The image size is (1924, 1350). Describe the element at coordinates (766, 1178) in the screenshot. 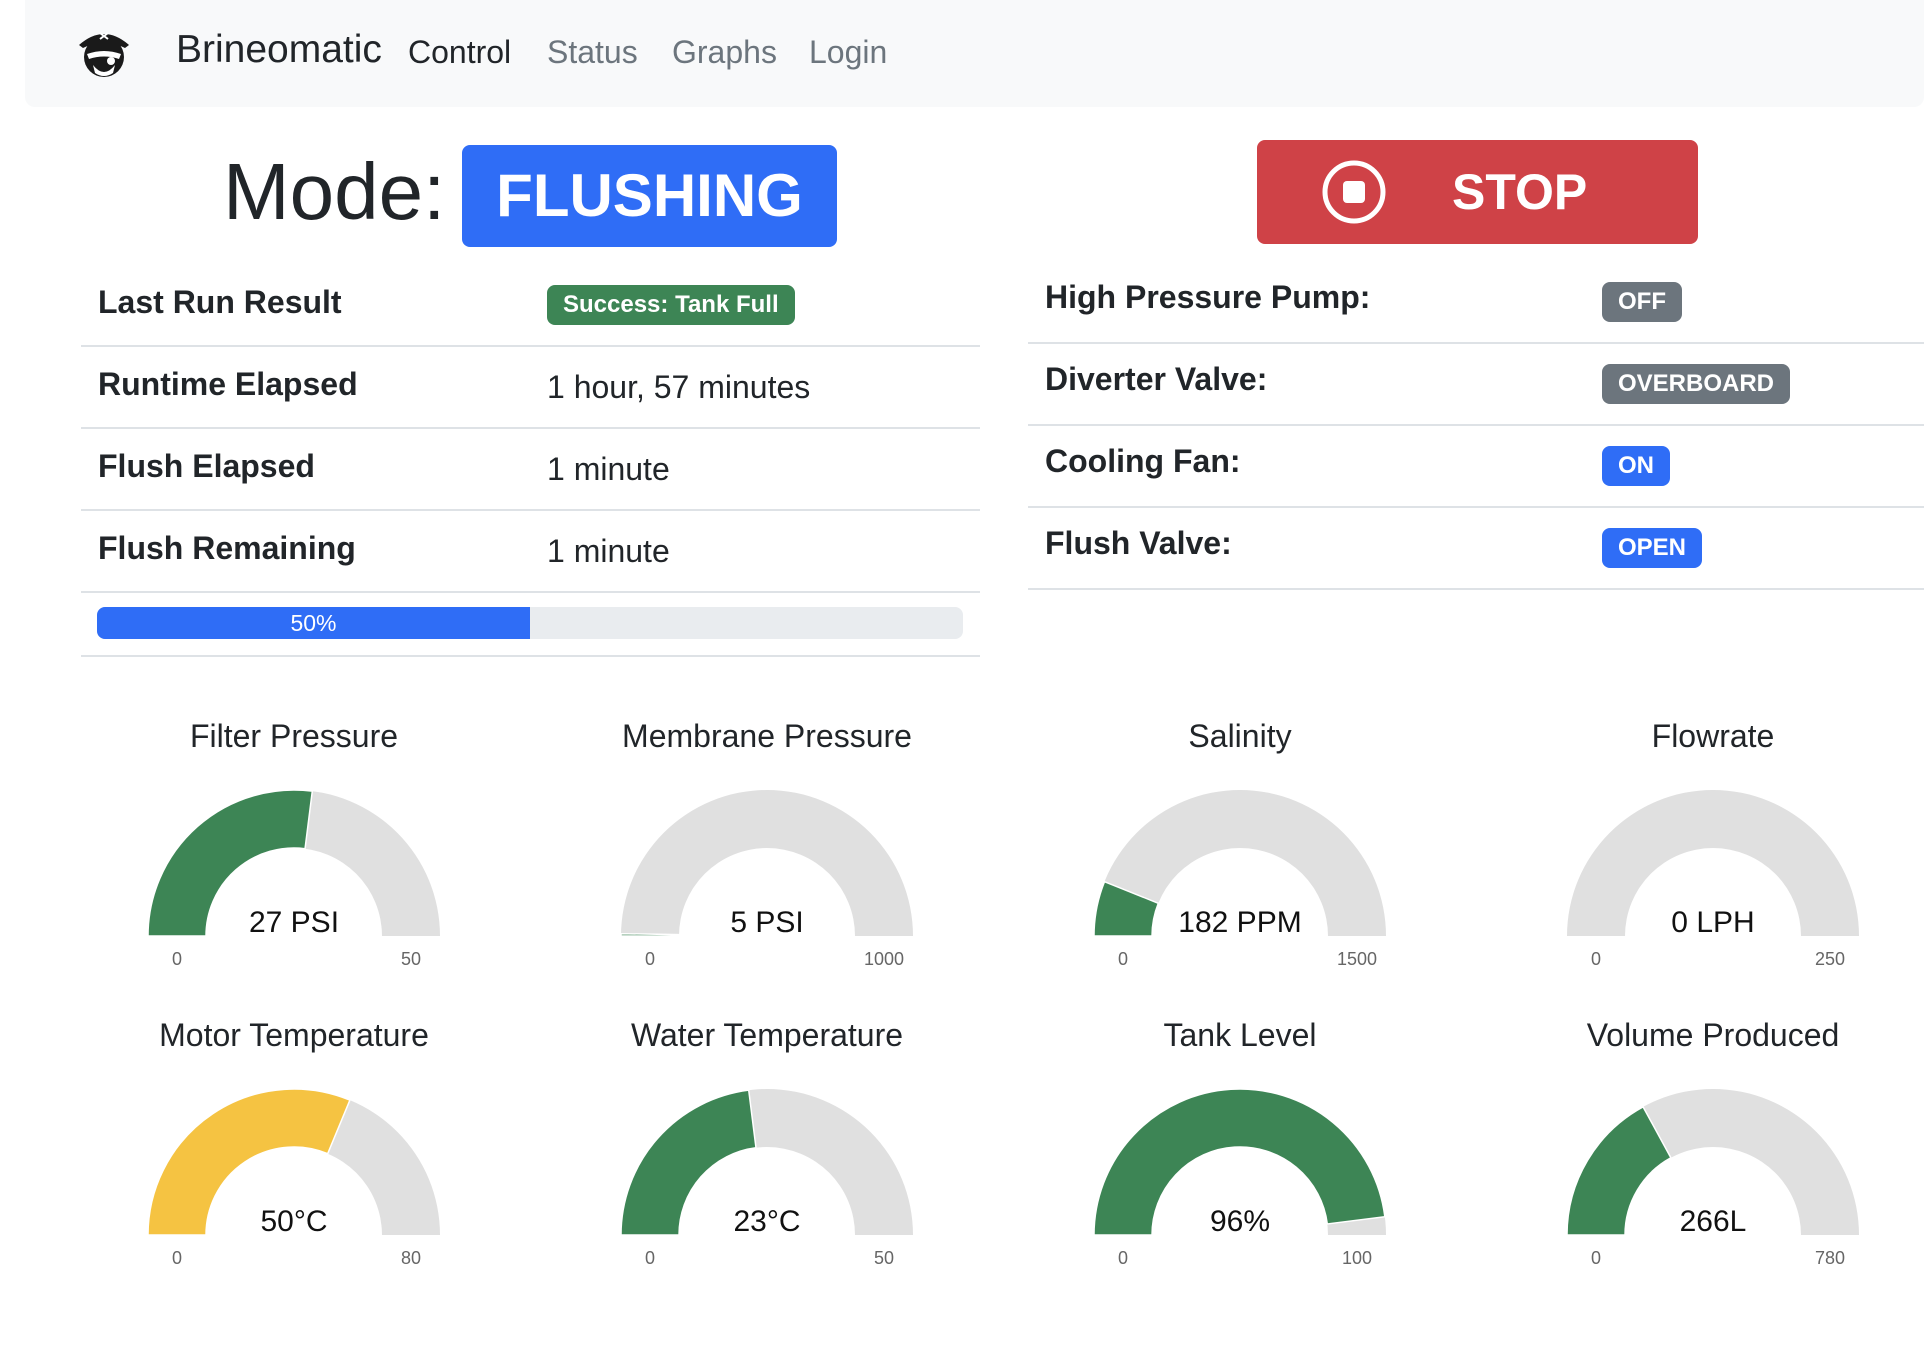

I see `gauge-chart: 23°C 0 50` at that location.